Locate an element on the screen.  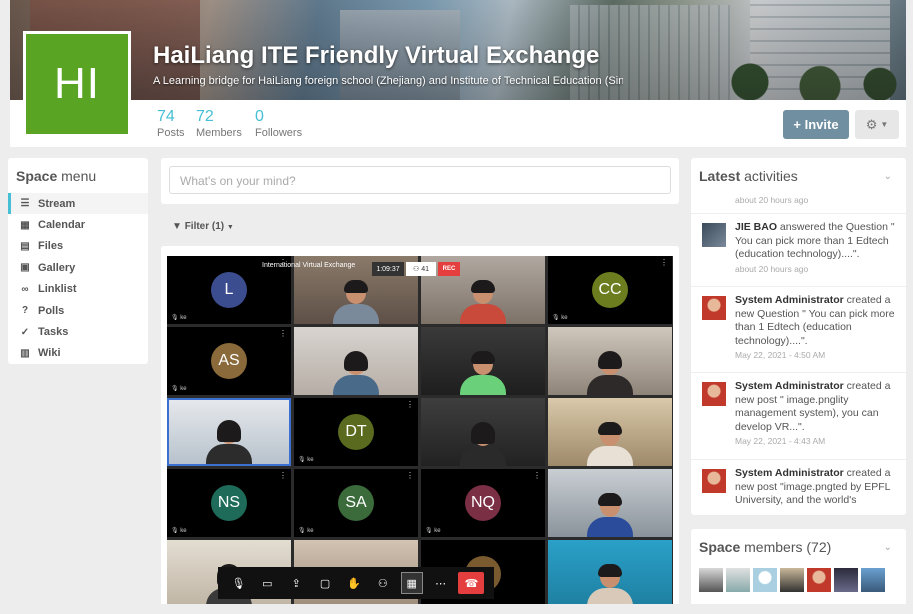
menu-item-label: Polls is located at coordinates (51, 310).